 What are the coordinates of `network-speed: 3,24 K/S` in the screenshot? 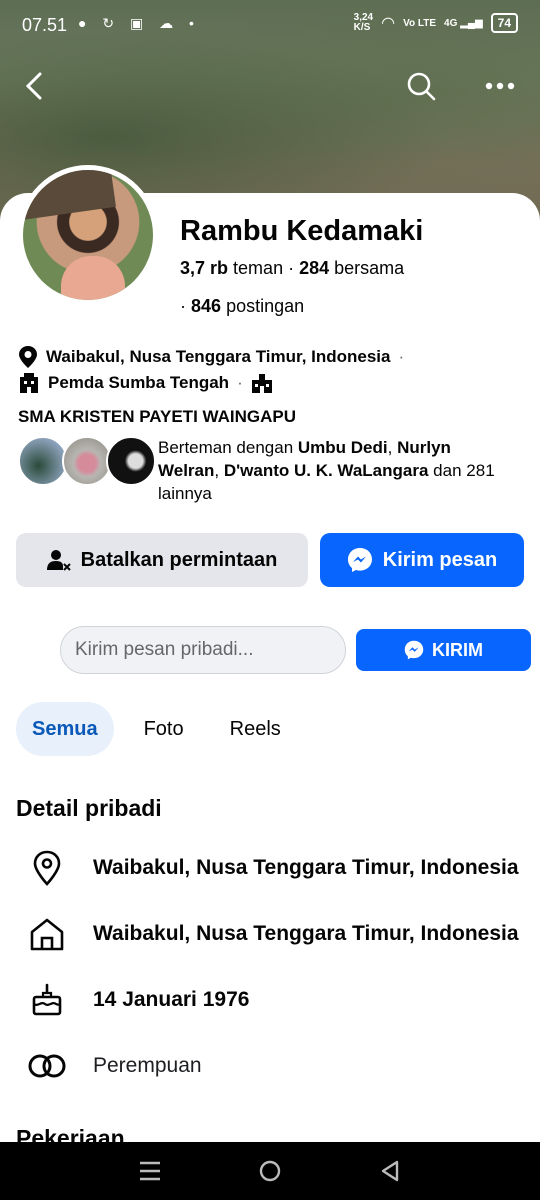 It's located at (363, 22).